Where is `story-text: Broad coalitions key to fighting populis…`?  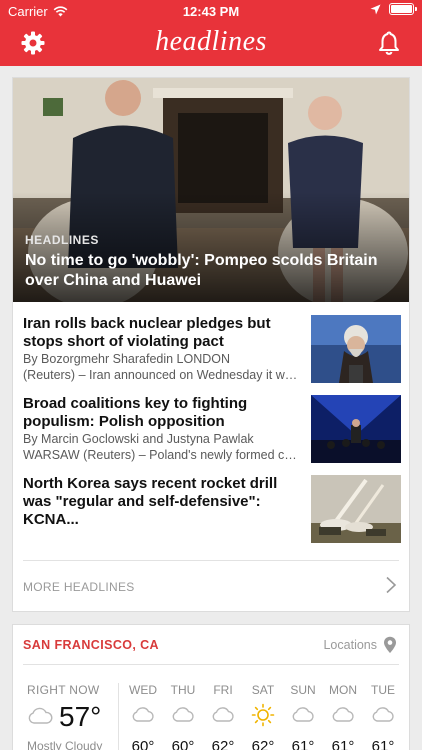
story-text: Broad coalitions key to fighting populis… is located at coordinates (163, 429).